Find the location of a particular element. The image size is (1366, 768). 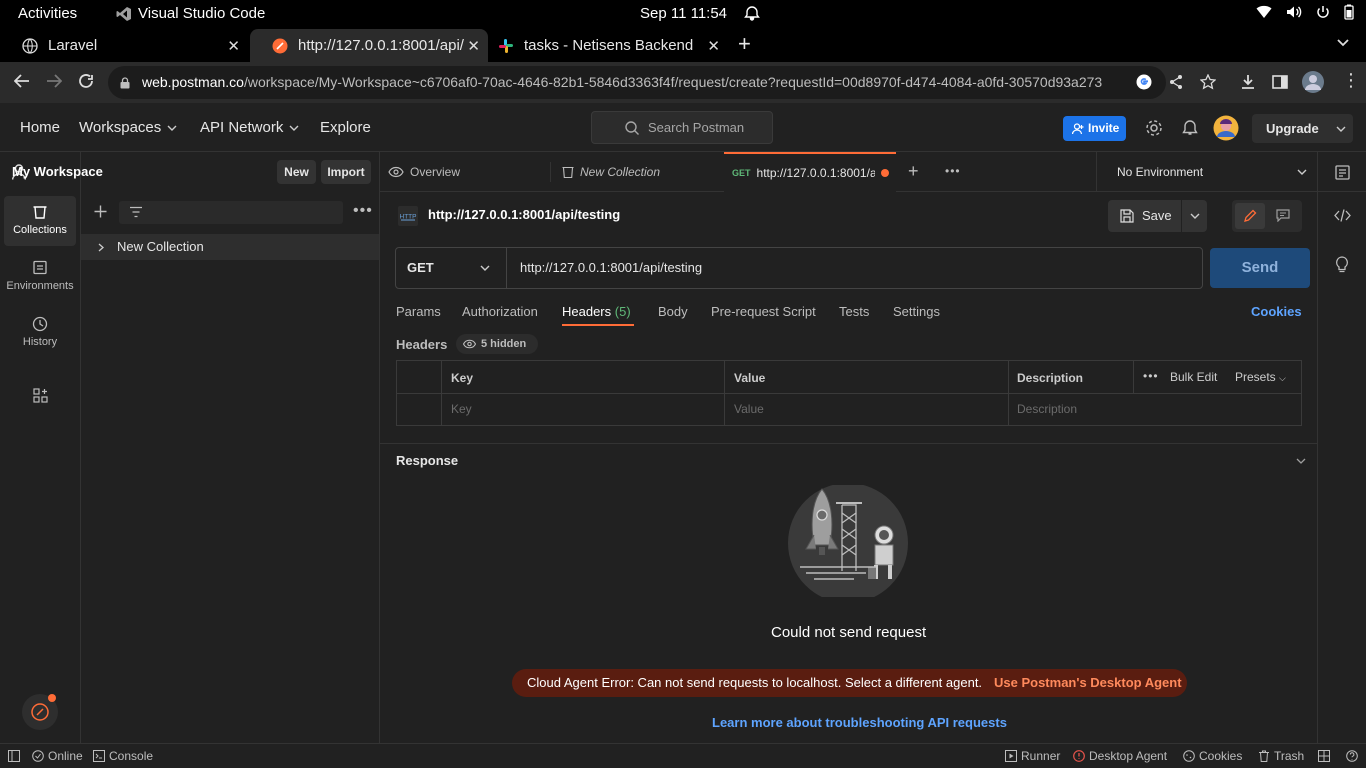

settings-gear-icon is located at coordinates (1154, 128).